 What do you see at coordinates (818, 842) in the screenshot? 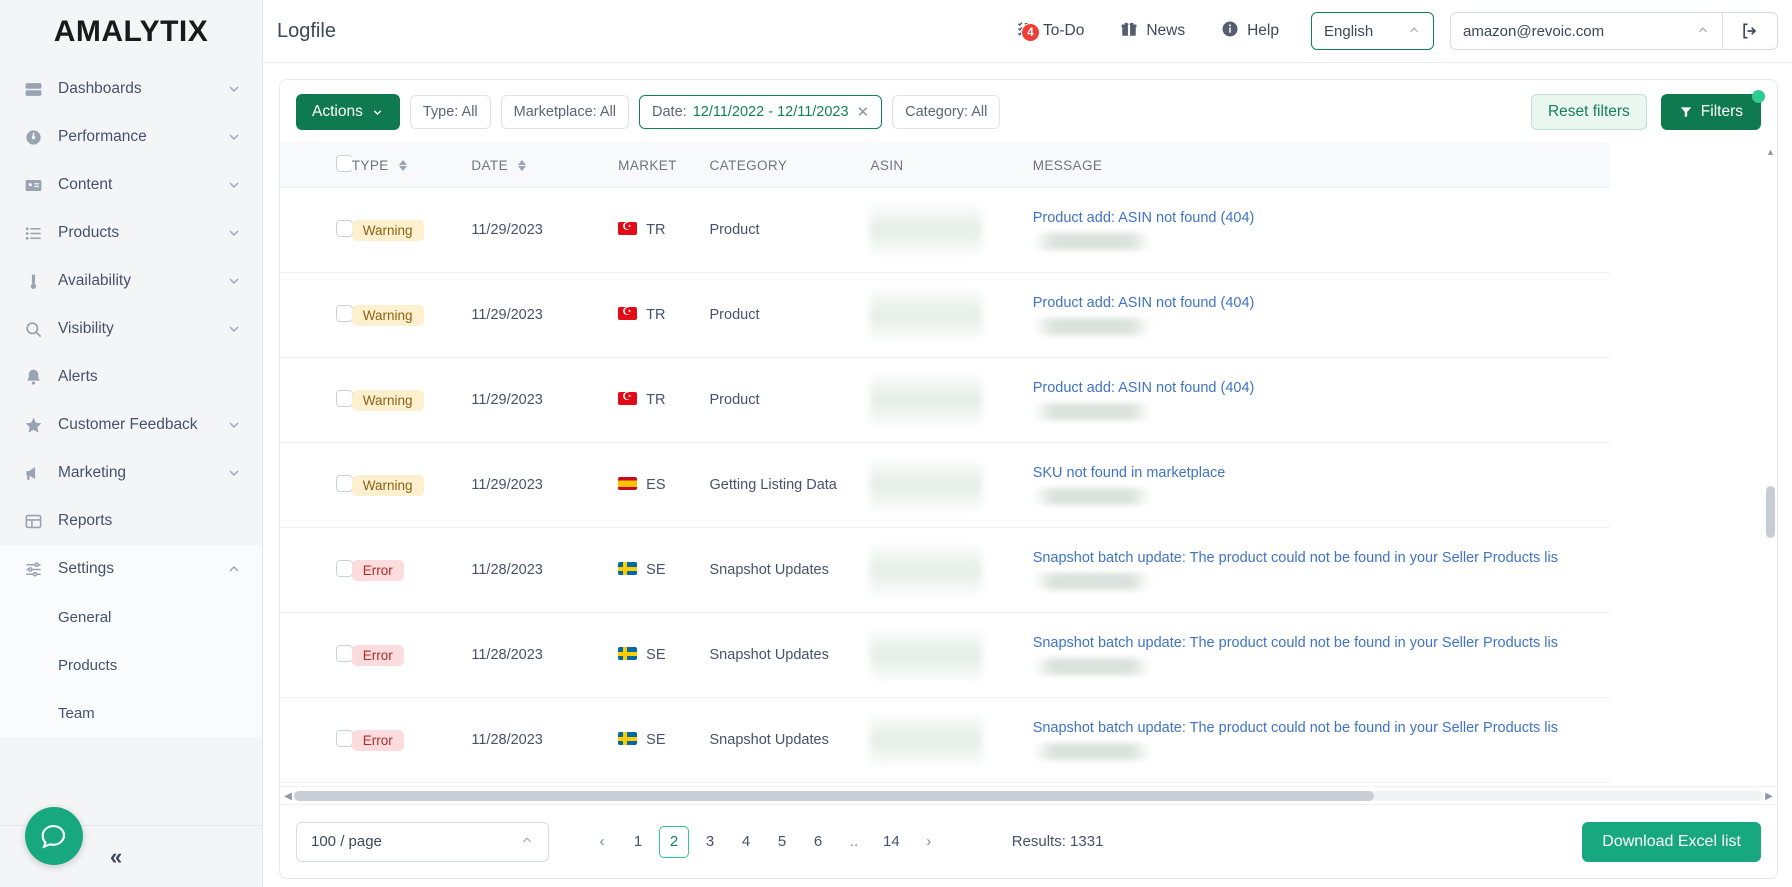
I see `pagination-page-6: 6` at bounding box center [818, 842].